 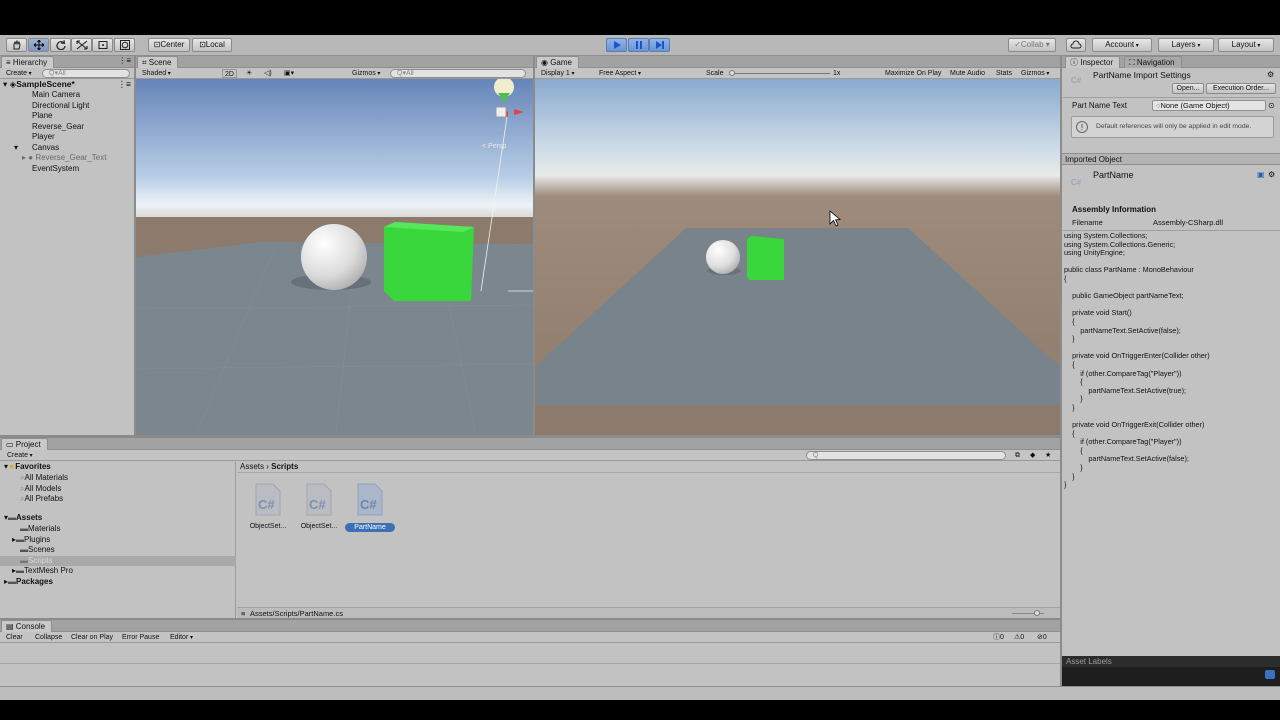 What do you see at coordinates (458, 73) in the screenshot?
I see `scene-search-input: Q▾All` at bounding box center [458, 73].